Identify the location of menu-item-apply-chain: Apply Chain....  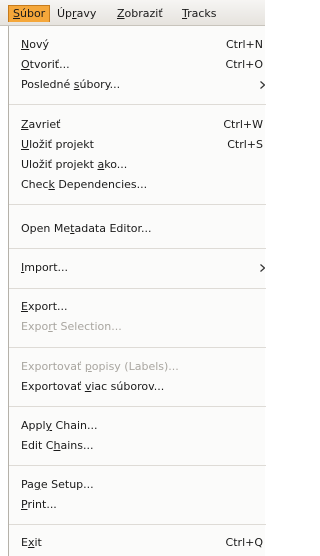
(142, 426).